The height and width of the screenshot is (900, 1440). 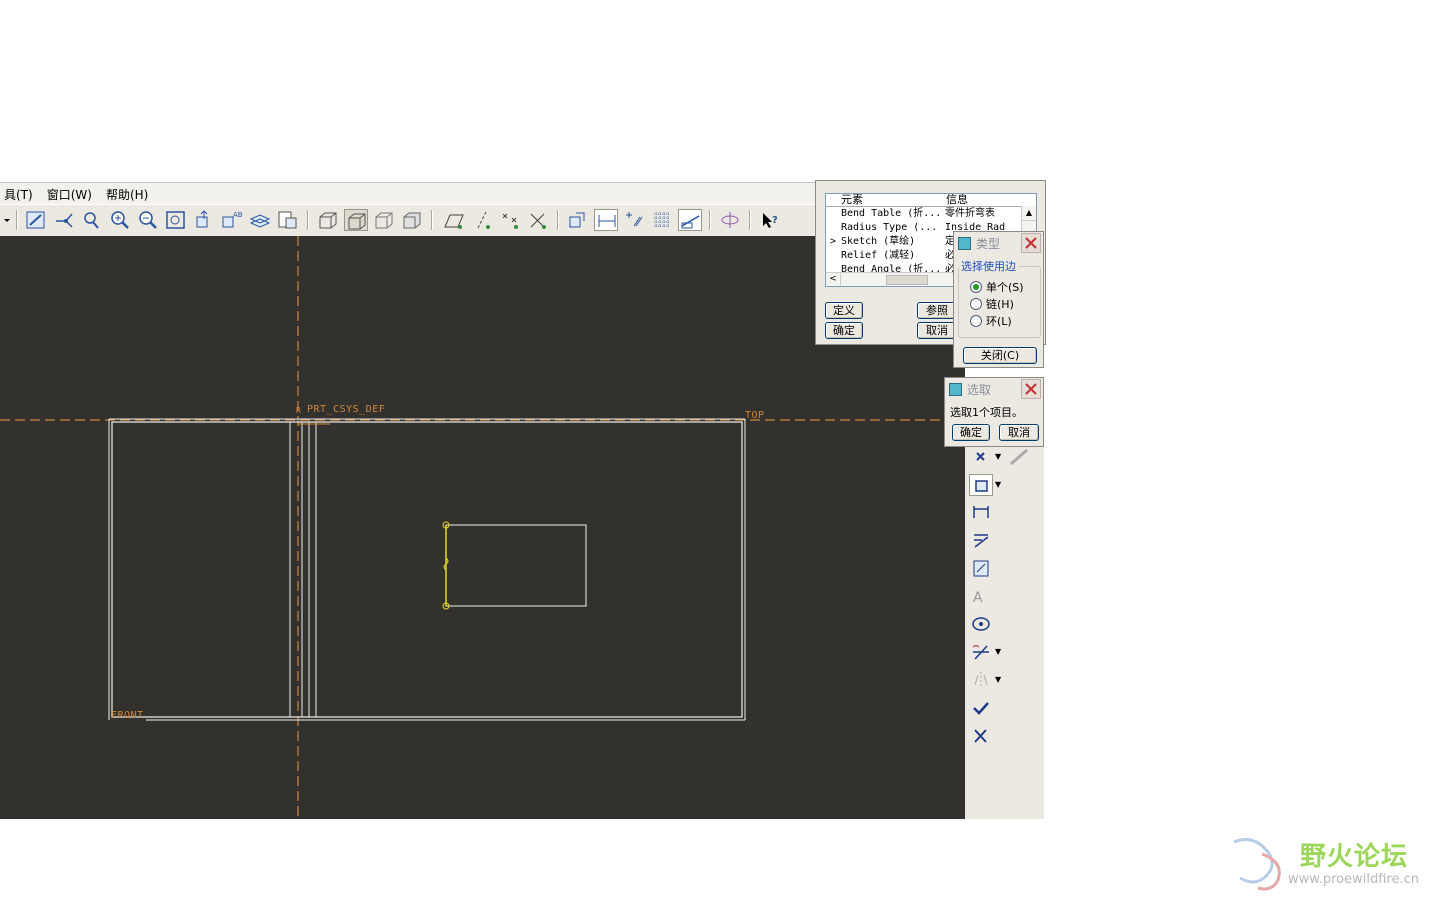 I want to click on sketch-icon, so click(x=36, y=220).